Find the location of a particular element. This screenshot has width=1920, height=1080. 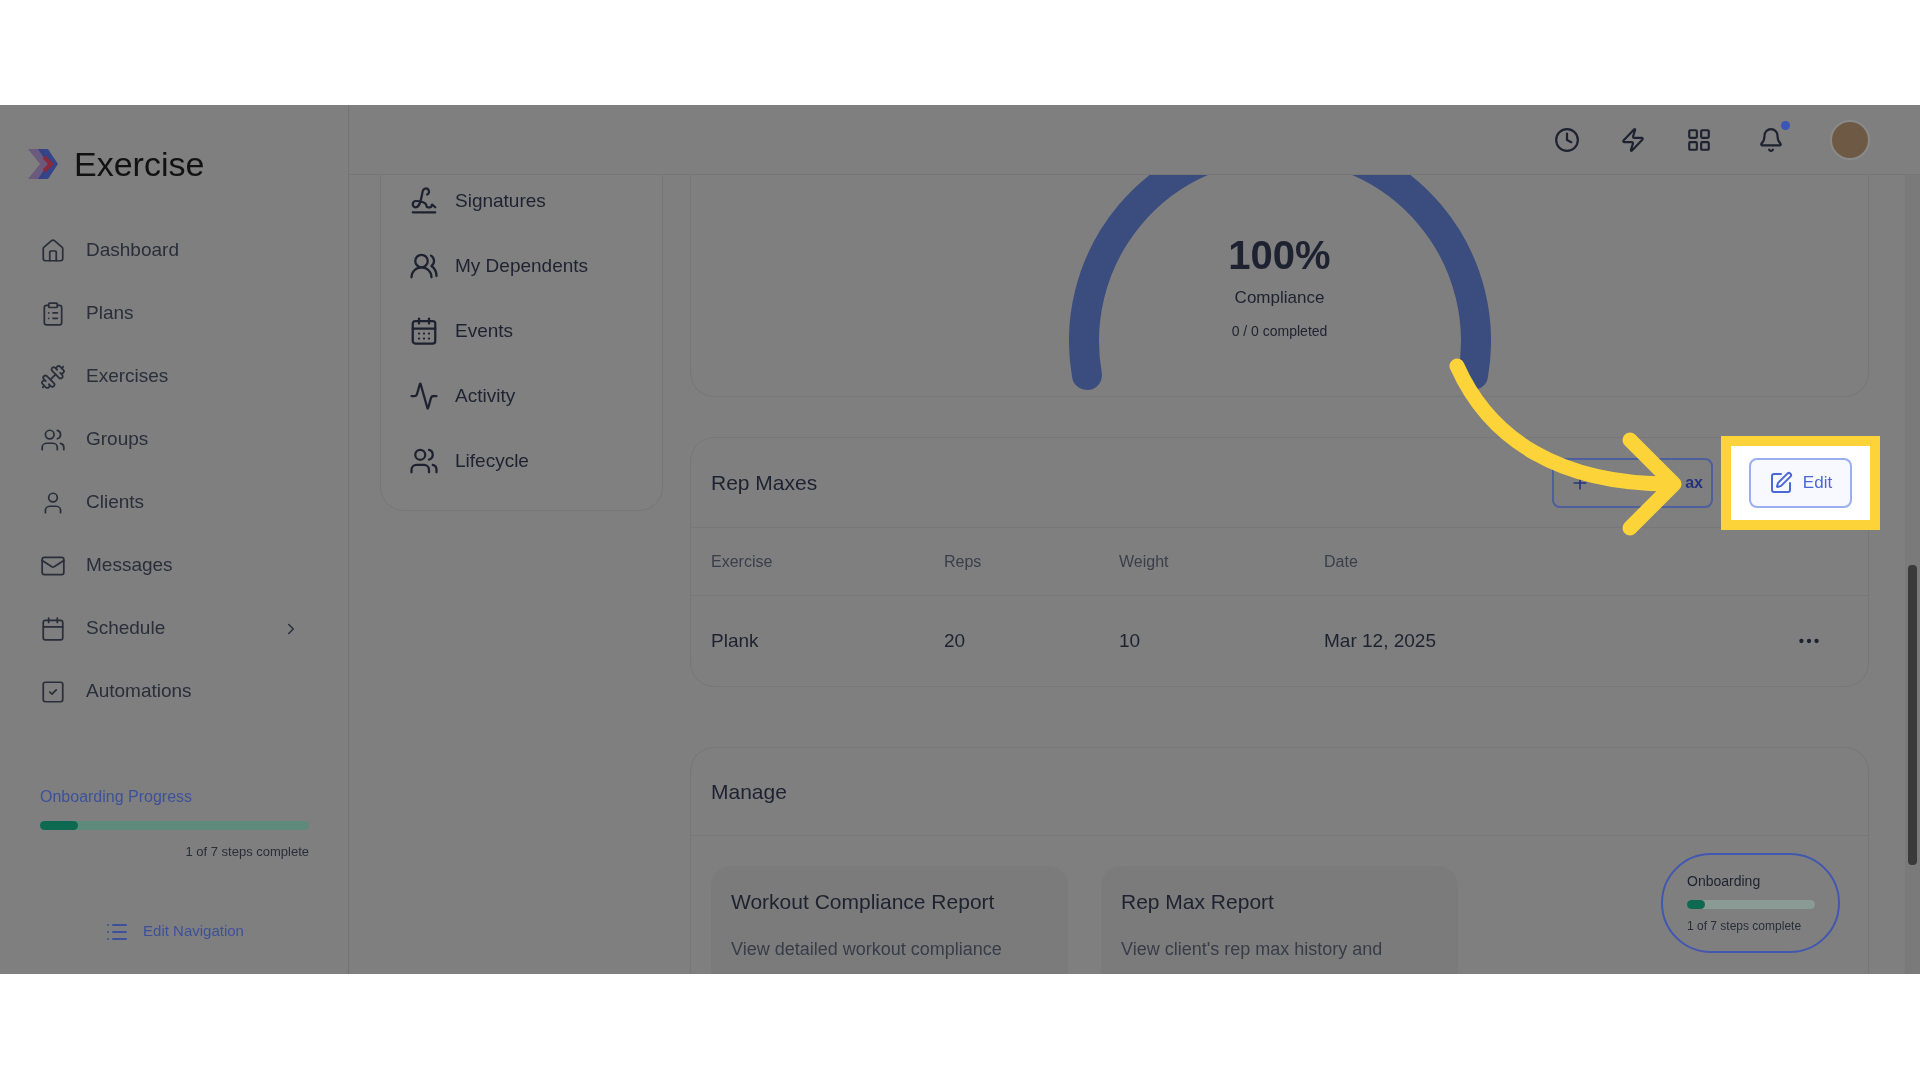

widget-caption: 1 of 7 steps complete is located at coordinates (1745, 926).